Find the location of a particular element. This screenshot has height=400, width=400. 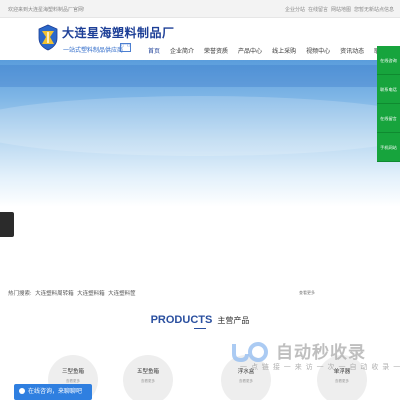

products-title-en: PRODUCTS is located at coordinates (181, 320).